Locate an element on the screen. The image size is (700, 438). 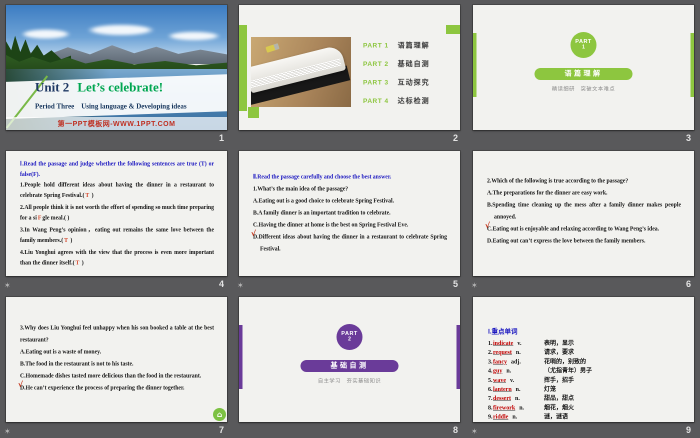
vocab-row: 8.firework n. 烟花，烟火 is located at coordinates (531, 407).